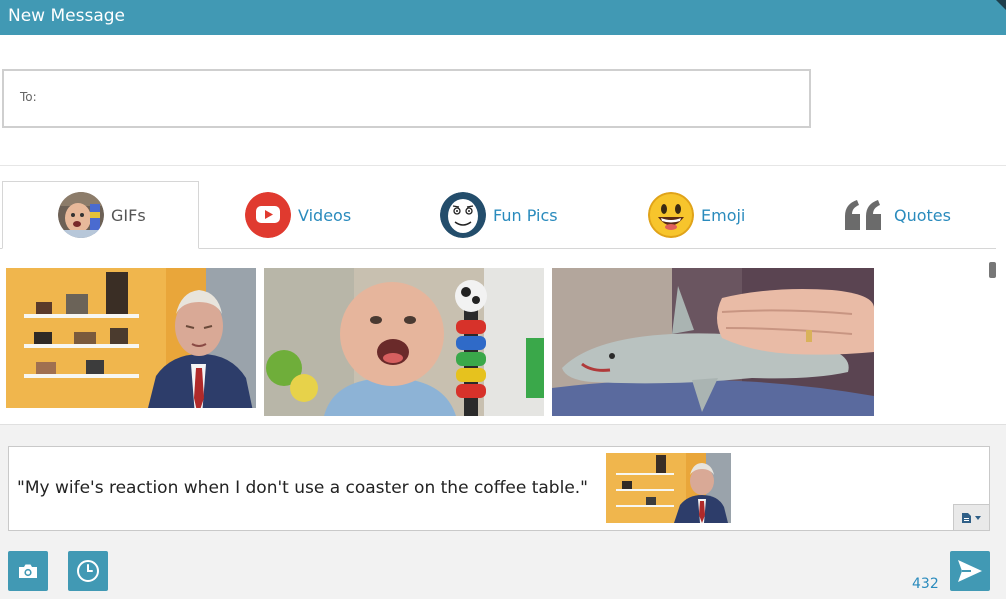 Image resolution: width=1006 pixels, height=599 pixels. Describe the element at coordinates (696, 215) in the screenshot. I see `tab-emoji: Emoji` at that location.